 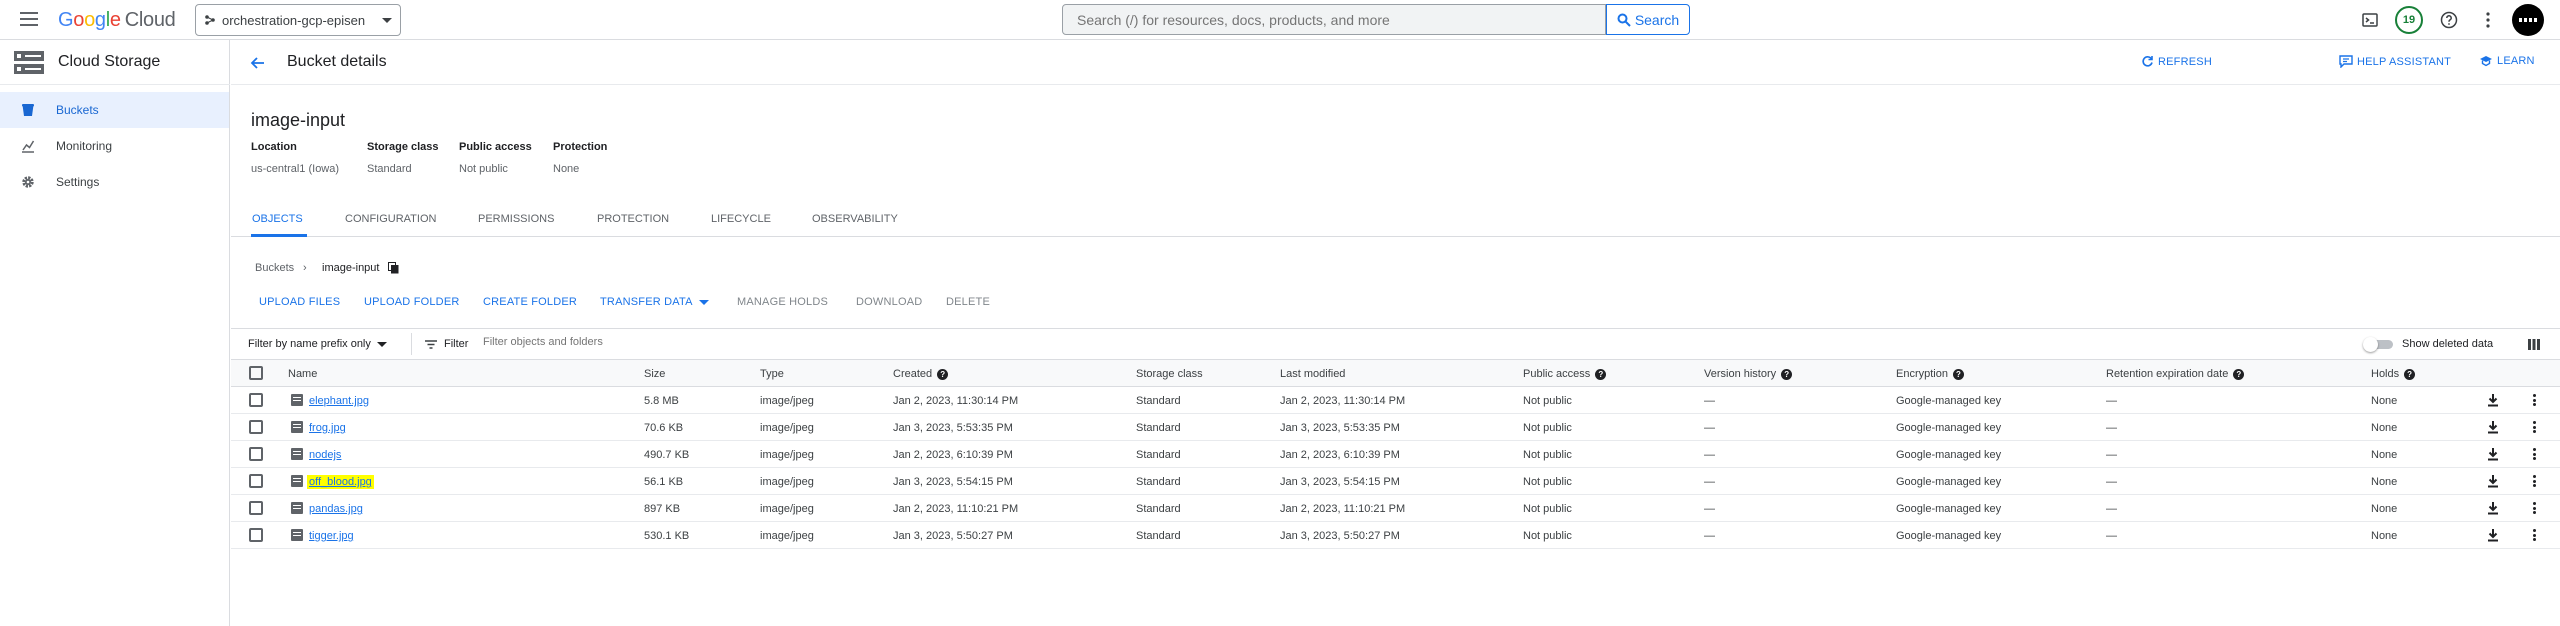 I want to click on refresh-button: REFRESH, so click(x=2176, y=61).